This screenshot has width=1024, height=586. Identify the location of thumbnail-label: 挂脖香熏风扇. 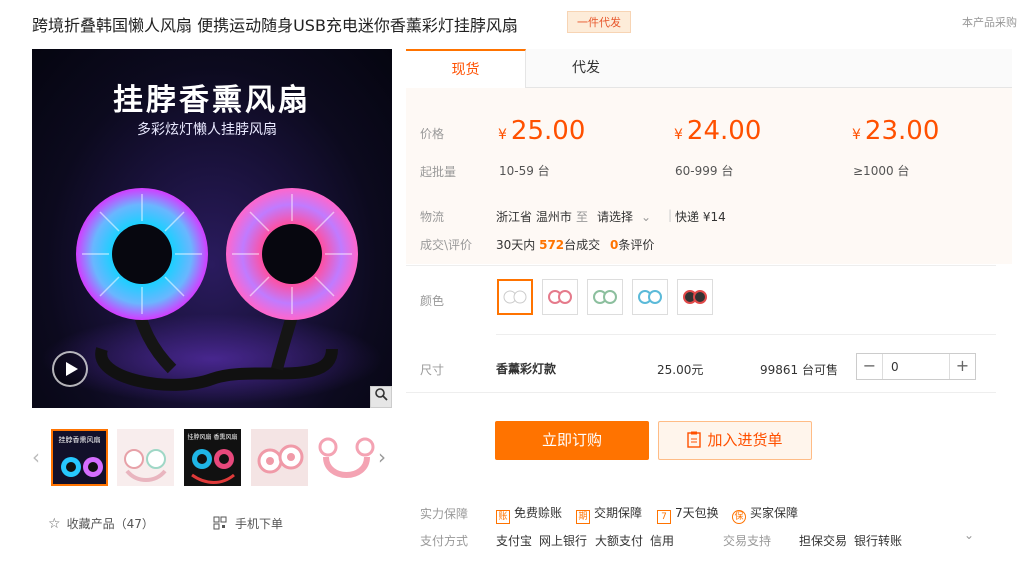
(79, 440).